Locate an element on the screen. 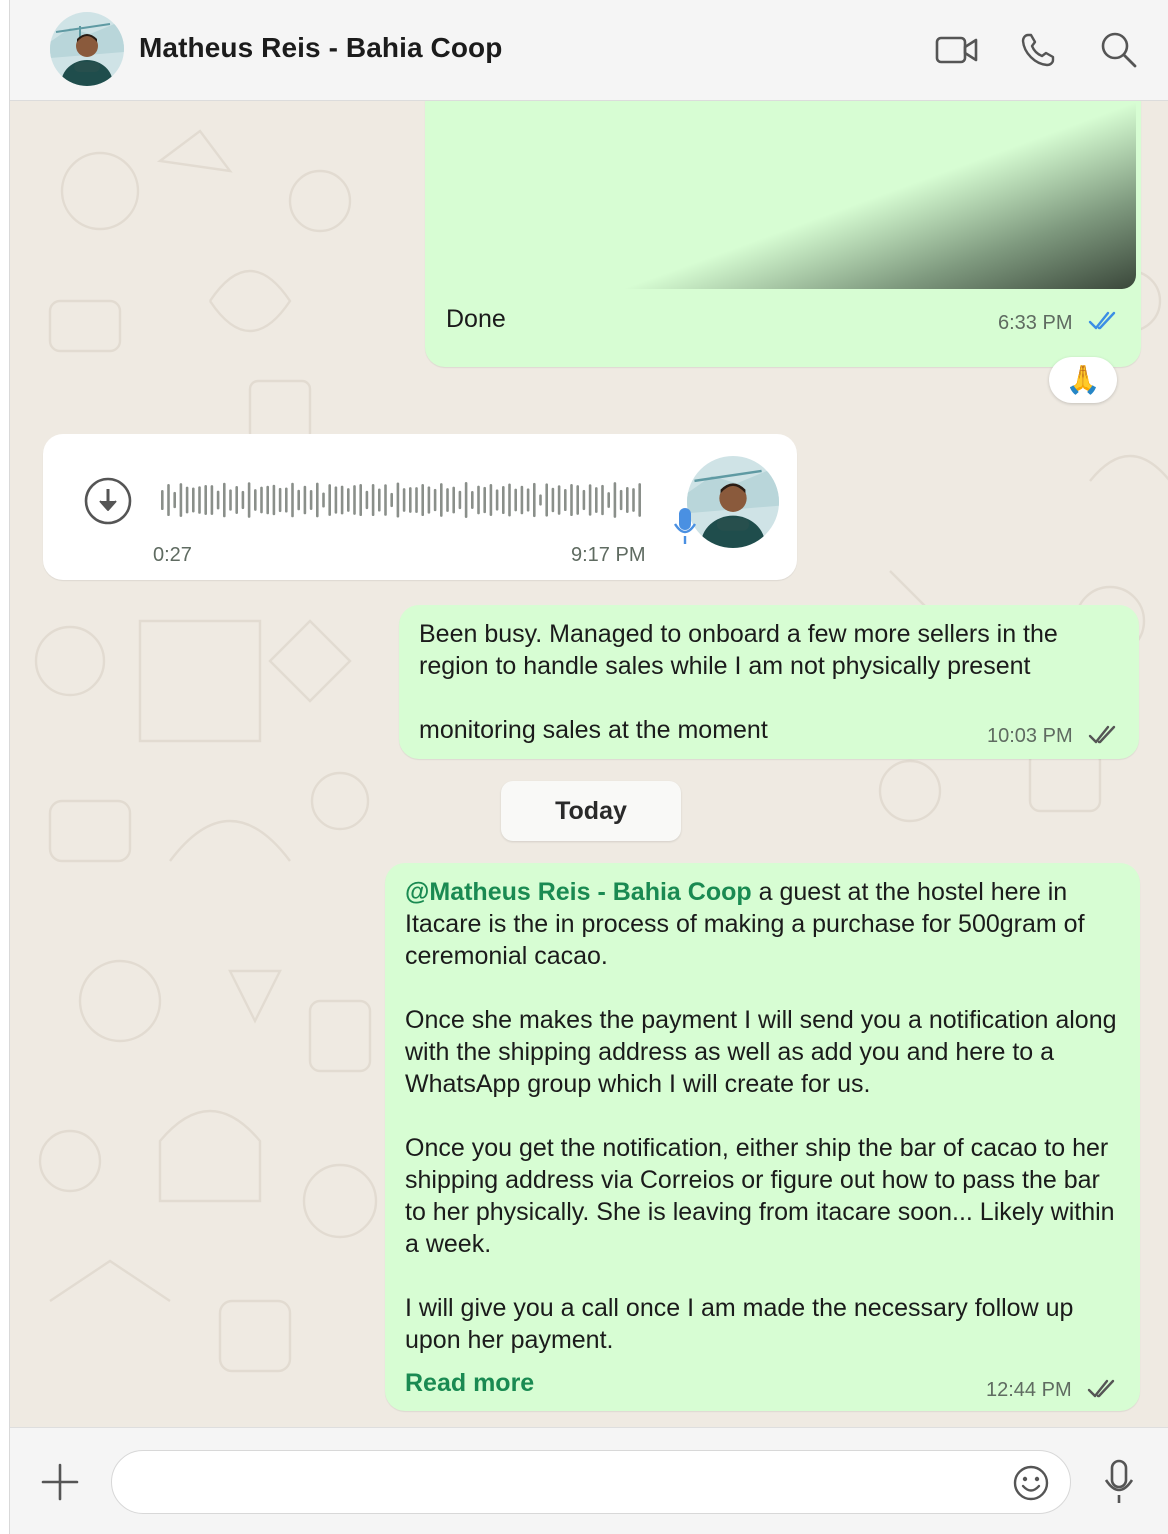 This screenshot has width=1168, height=1534. message-time: 6:33 PM is located at coordinates (1035, 323).